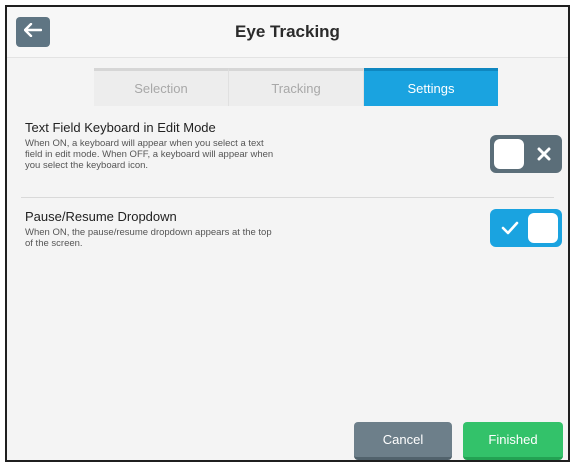 The height and width of the screenshot is (469, 577). Describe the element at coordinates (161, 87) in the screenshot. I see `tab-selection: Selection` at that location.